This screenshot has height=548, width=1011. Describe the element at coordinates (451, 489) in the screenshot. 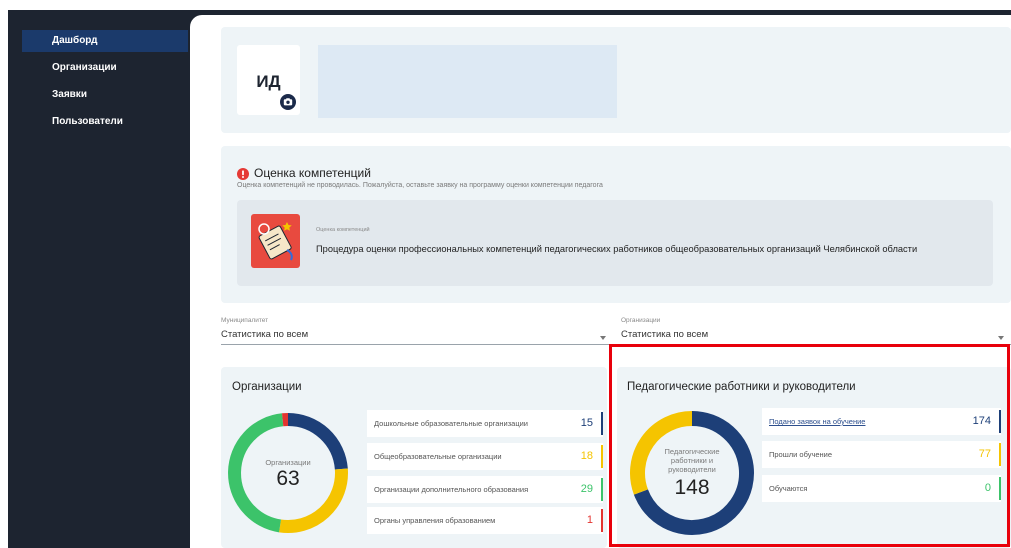

I see `legend-label: Организации дополнительного образования` at that location.